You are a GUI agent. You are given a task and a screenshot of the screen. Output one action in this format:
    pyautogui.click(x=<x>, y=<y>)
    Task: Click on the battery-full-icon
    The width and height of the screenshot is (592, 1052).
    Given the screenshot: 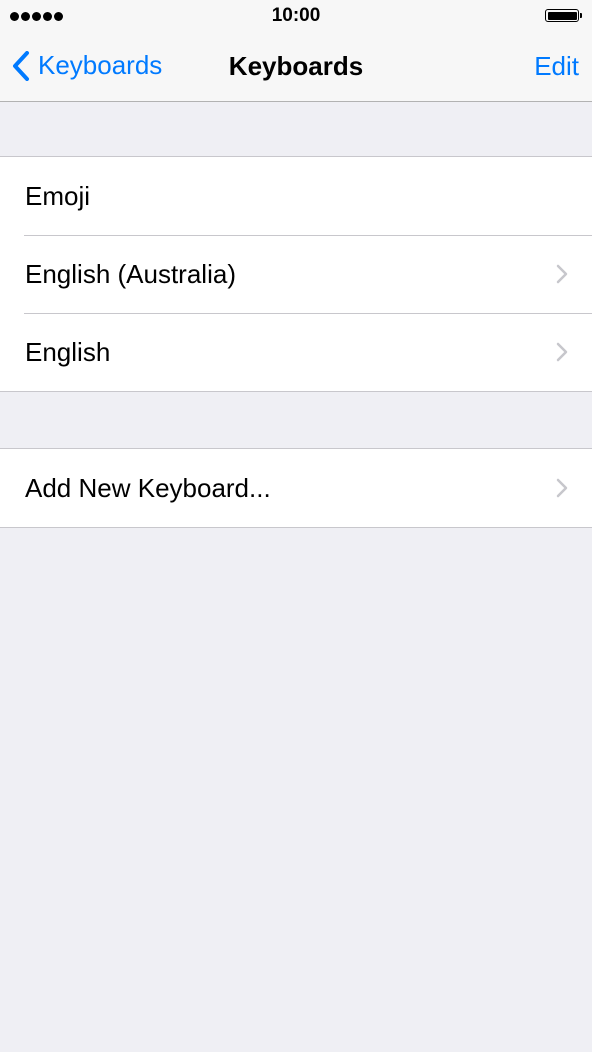 What is the action you would take?
    pyautogui.click(x=563, y=15)
    